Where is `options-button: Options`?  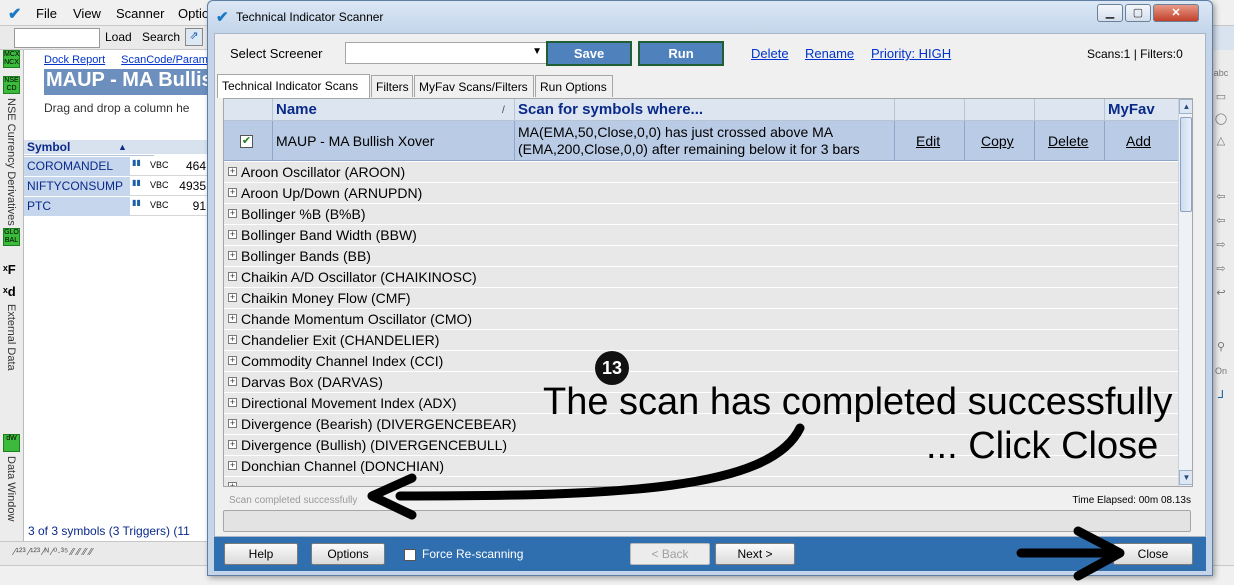 options-button: Options is located at coordinates (348, 554).